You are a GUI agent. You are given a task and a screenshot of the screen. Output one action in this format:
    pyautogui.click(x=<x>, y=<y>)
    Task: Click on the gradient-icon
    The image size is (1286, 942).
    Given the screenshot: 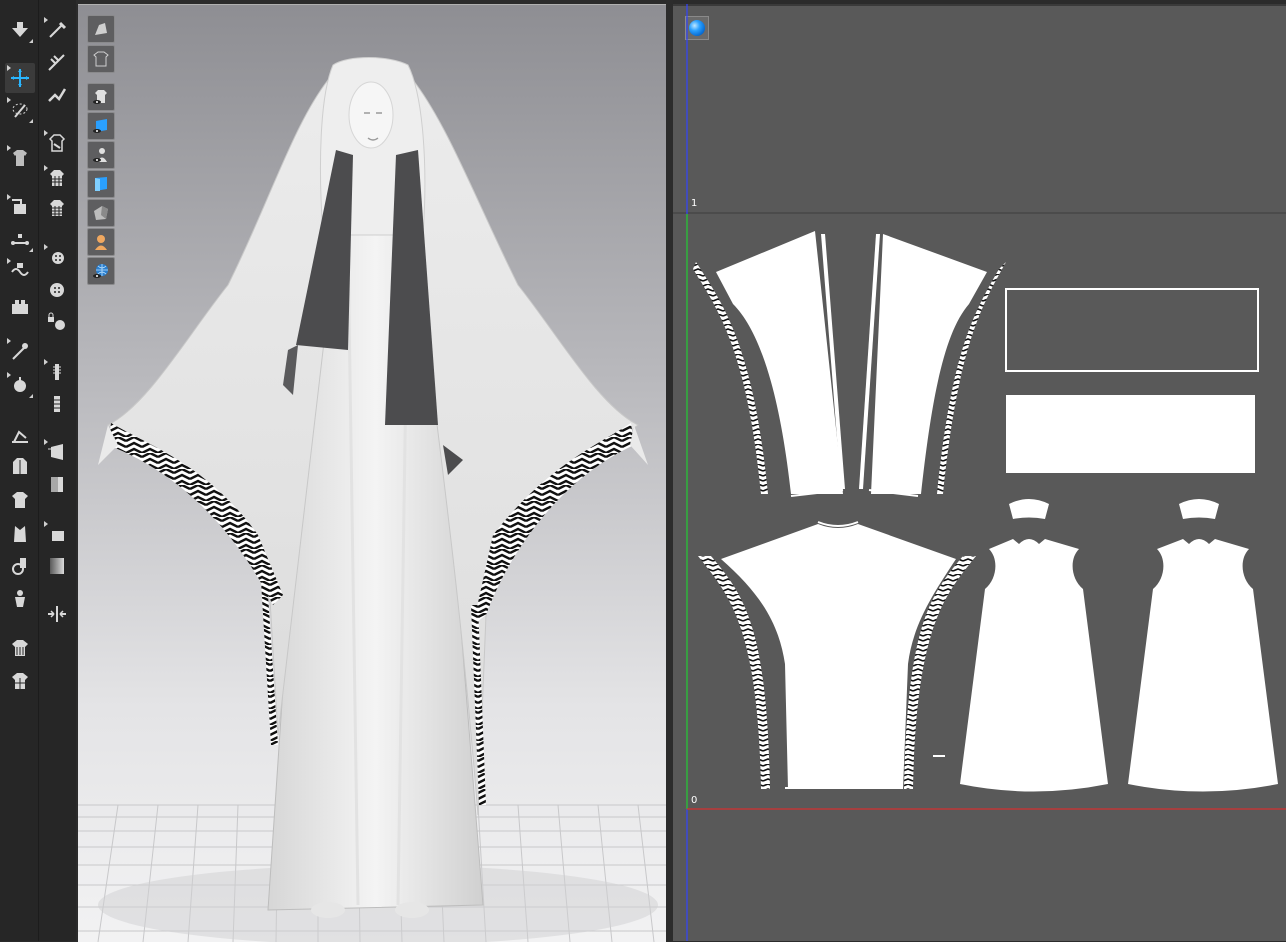 What is the action you would take?
    pyautogui.click(x=57, y=534)
    